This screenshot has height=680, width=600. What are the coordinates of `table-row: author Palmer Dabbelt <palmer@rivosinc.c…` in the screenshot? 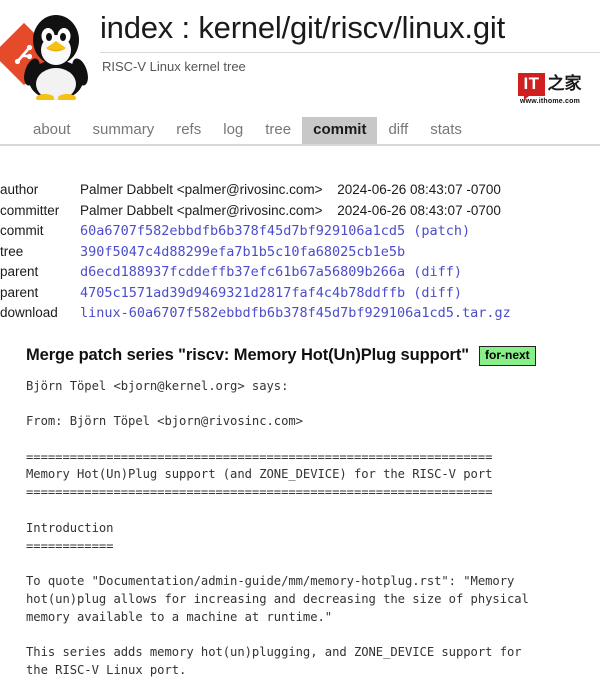 It's located at (255, 190).